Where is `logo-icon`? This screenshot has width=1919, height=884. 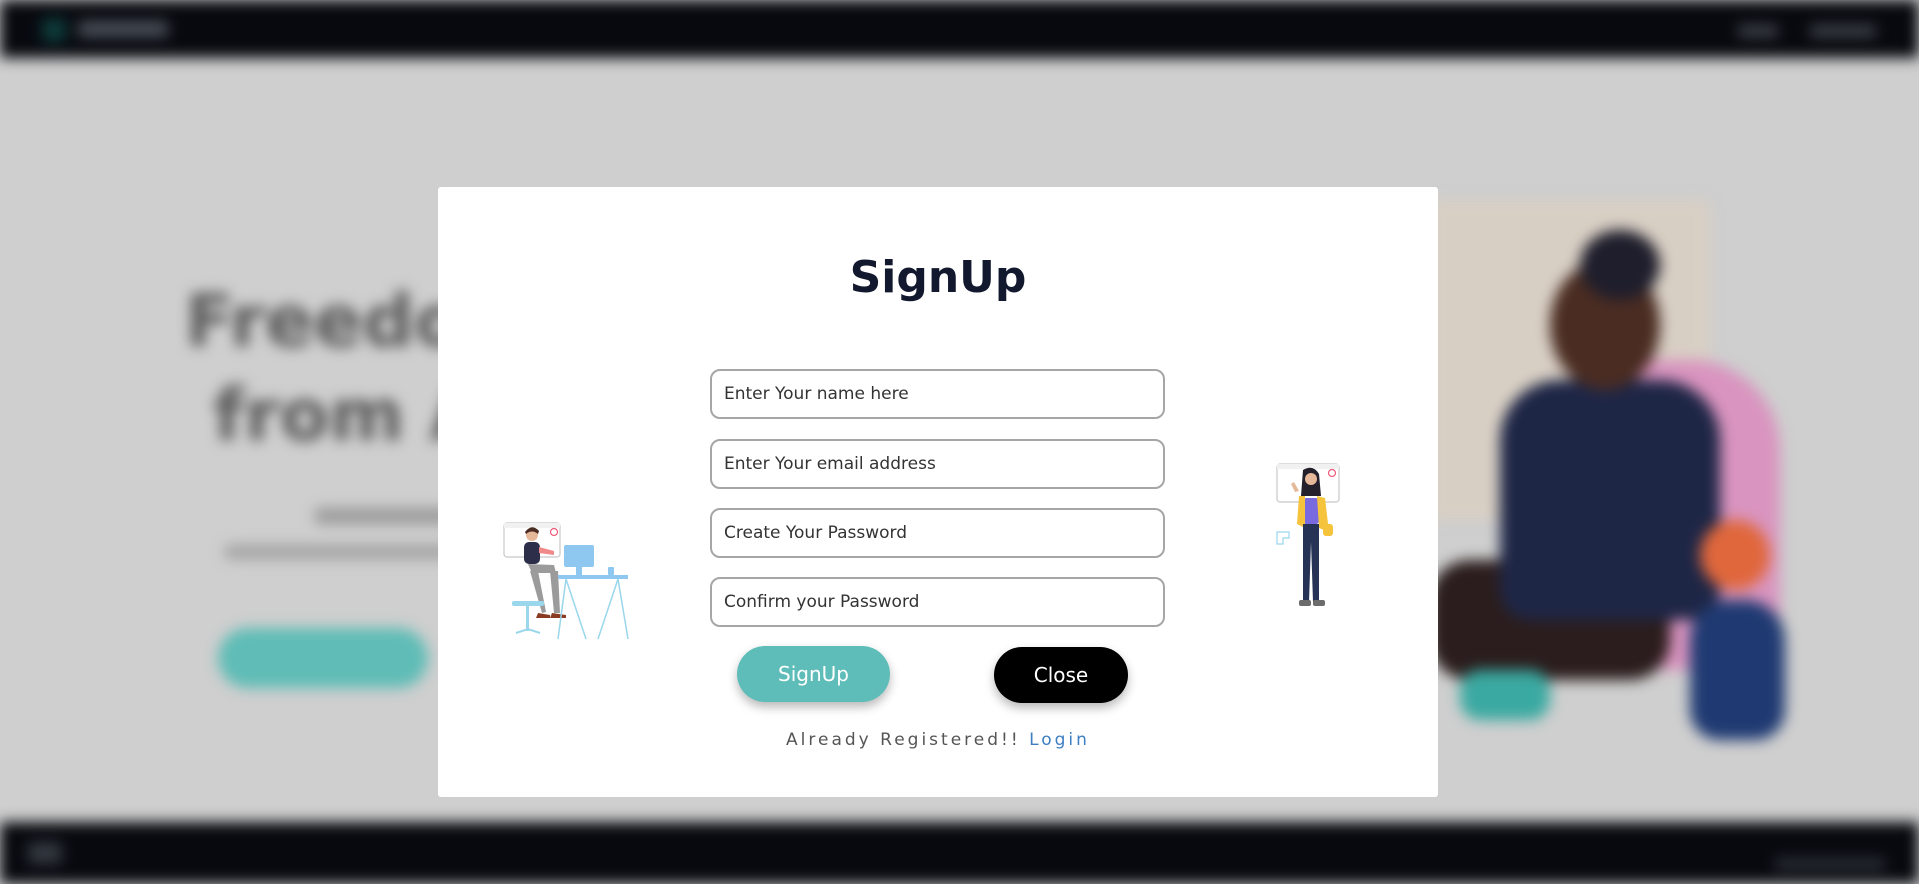 logo-icon is located at coordinates (54, 30).